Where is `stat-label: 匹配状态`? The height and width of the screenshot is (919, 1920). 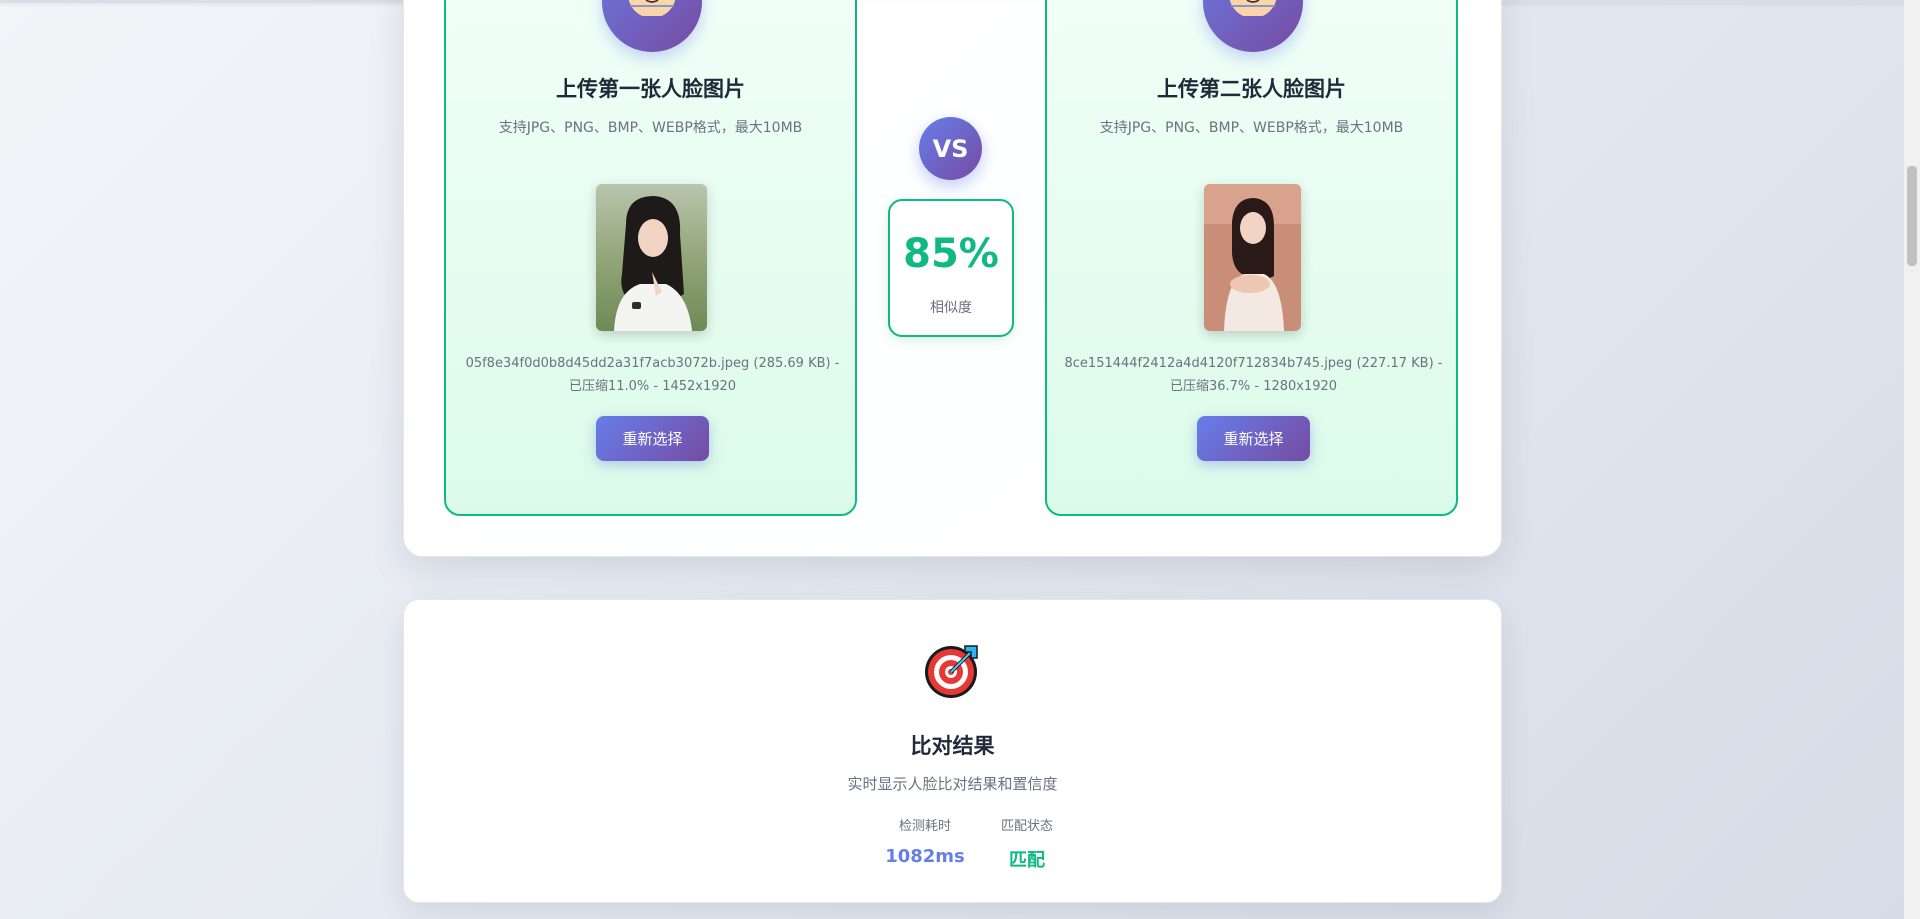
stat-label: 匹配状态 is located at coordinates (1026, 826).